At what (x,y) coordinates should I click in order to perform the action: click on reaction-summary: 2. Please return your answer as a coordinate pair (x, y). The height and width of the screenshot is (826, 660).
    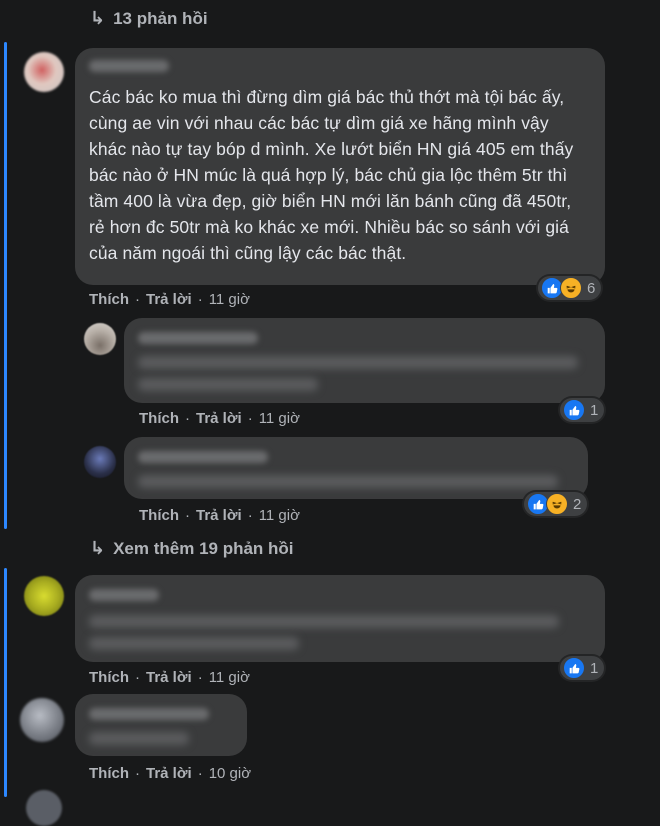
    Looking at the image, I should click on (556, 504).